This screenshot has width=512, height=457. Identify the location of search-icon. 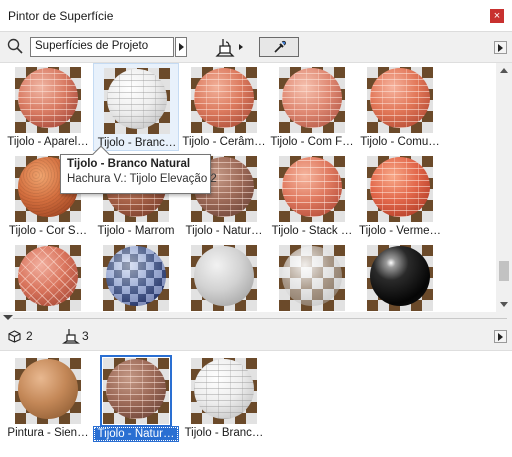
(15, 46).